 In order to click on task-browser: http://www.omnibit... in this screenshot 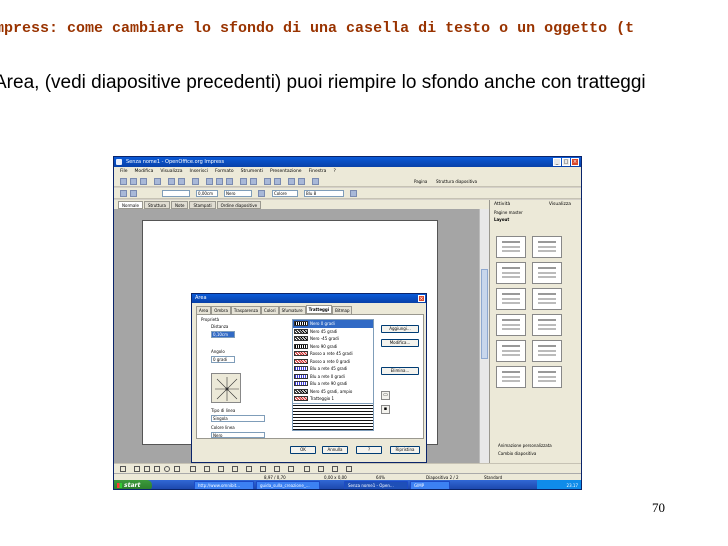, I will do `click(224, 485)`.